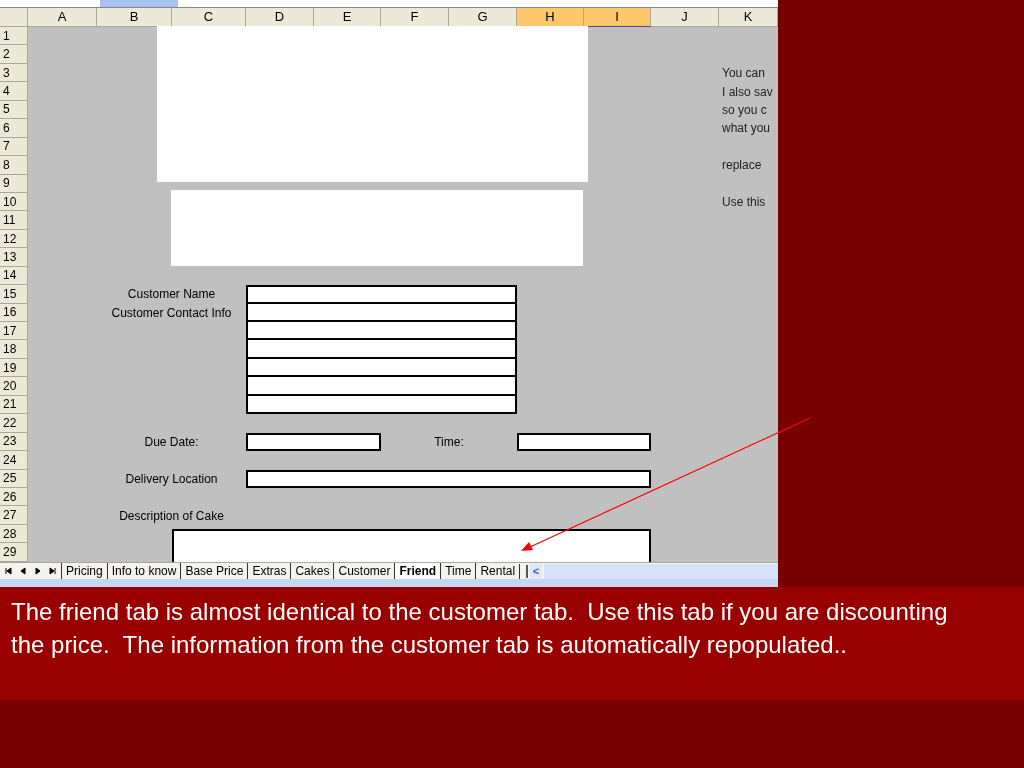  What do you see at coordinates (743, 73) in the screenshot?
I see `note-text: You can` at bounding box center [743, 73].